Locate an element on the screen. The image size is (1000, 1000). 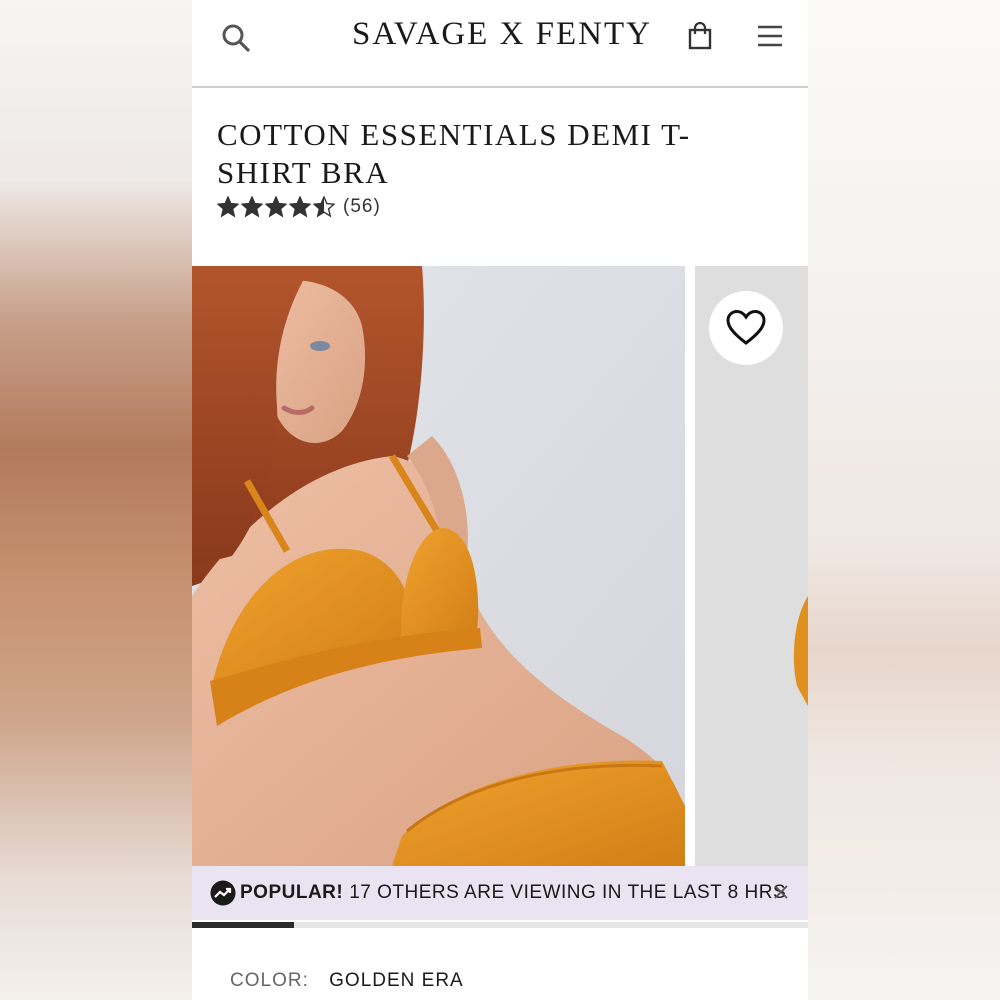
shopping-bag-icon is located at coordinates (700, 36).